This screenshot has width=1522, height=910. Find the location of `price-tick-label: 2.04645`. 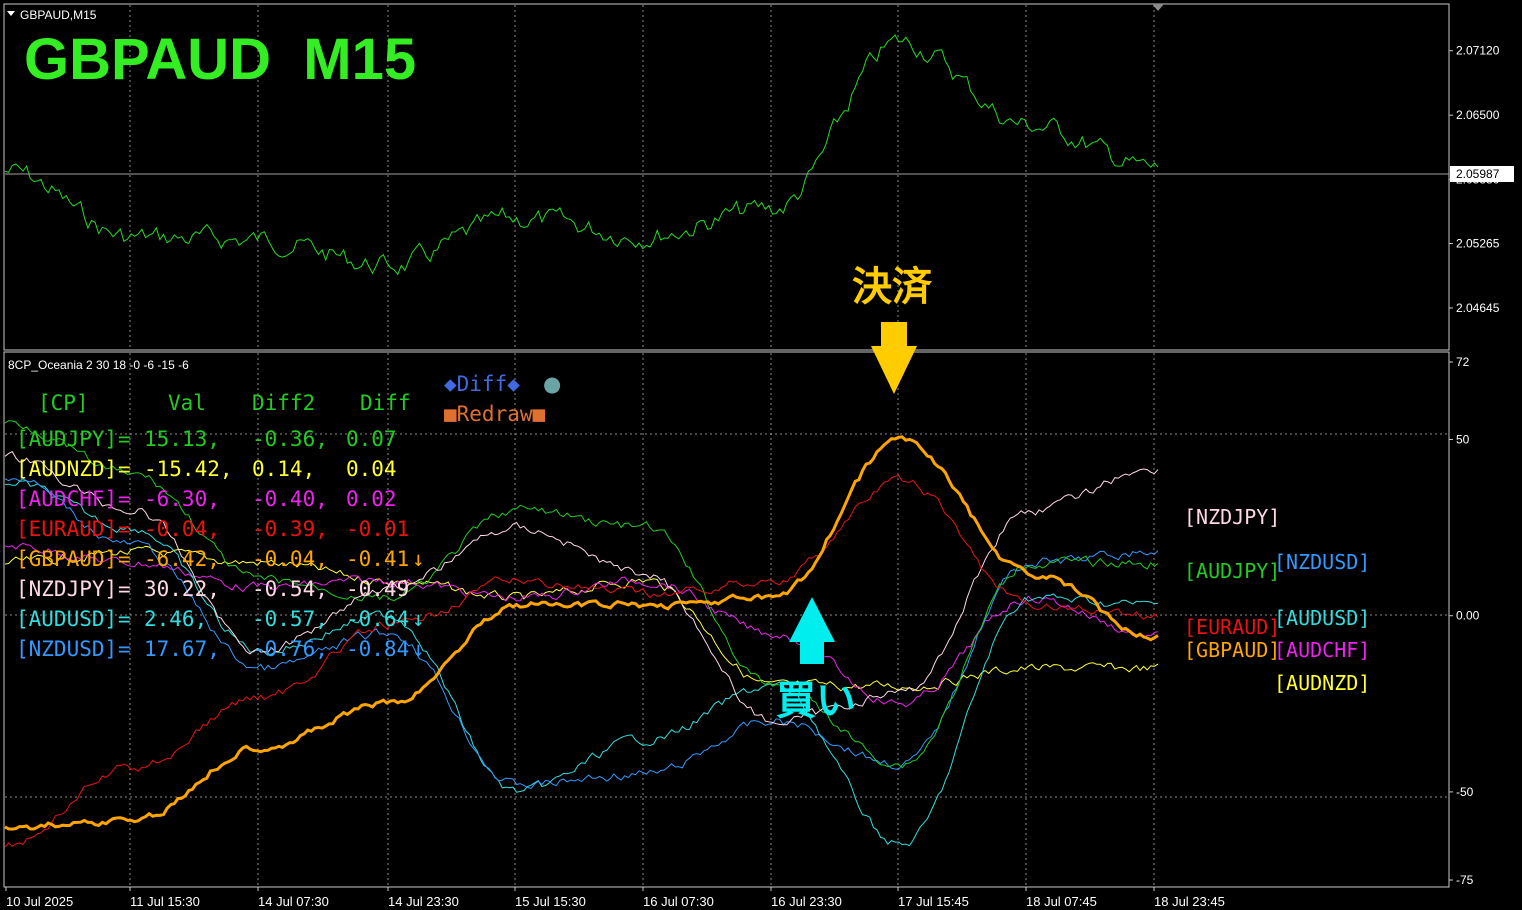

price-tick-label: 2.04645 is located at coordinates (1478, 308).